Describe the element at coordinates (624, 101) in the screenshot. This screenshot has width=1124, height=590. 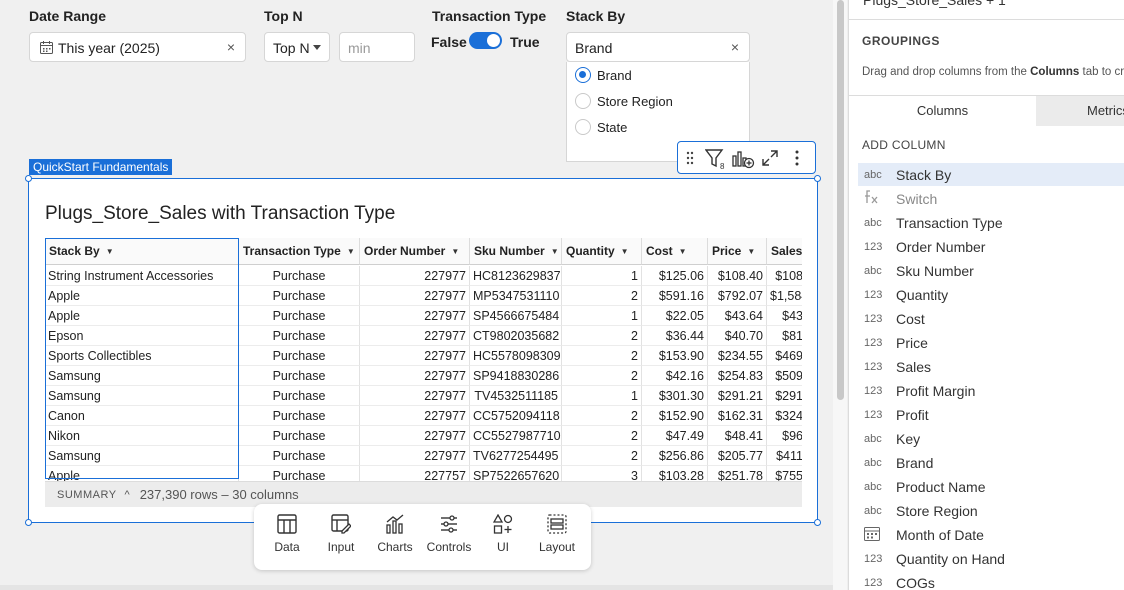
I see `option-store-region: Store Region` at that location.